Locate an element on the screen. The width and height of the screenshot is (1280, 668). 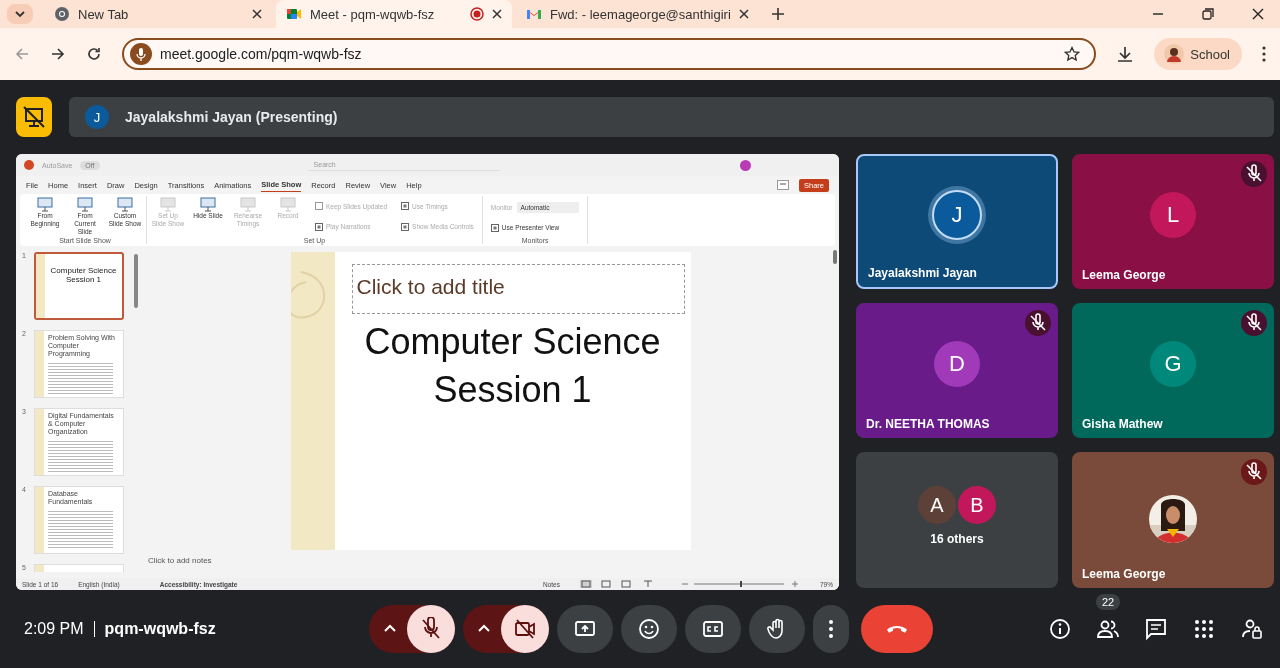
restore-icon is located at coordinates (1208, 14).